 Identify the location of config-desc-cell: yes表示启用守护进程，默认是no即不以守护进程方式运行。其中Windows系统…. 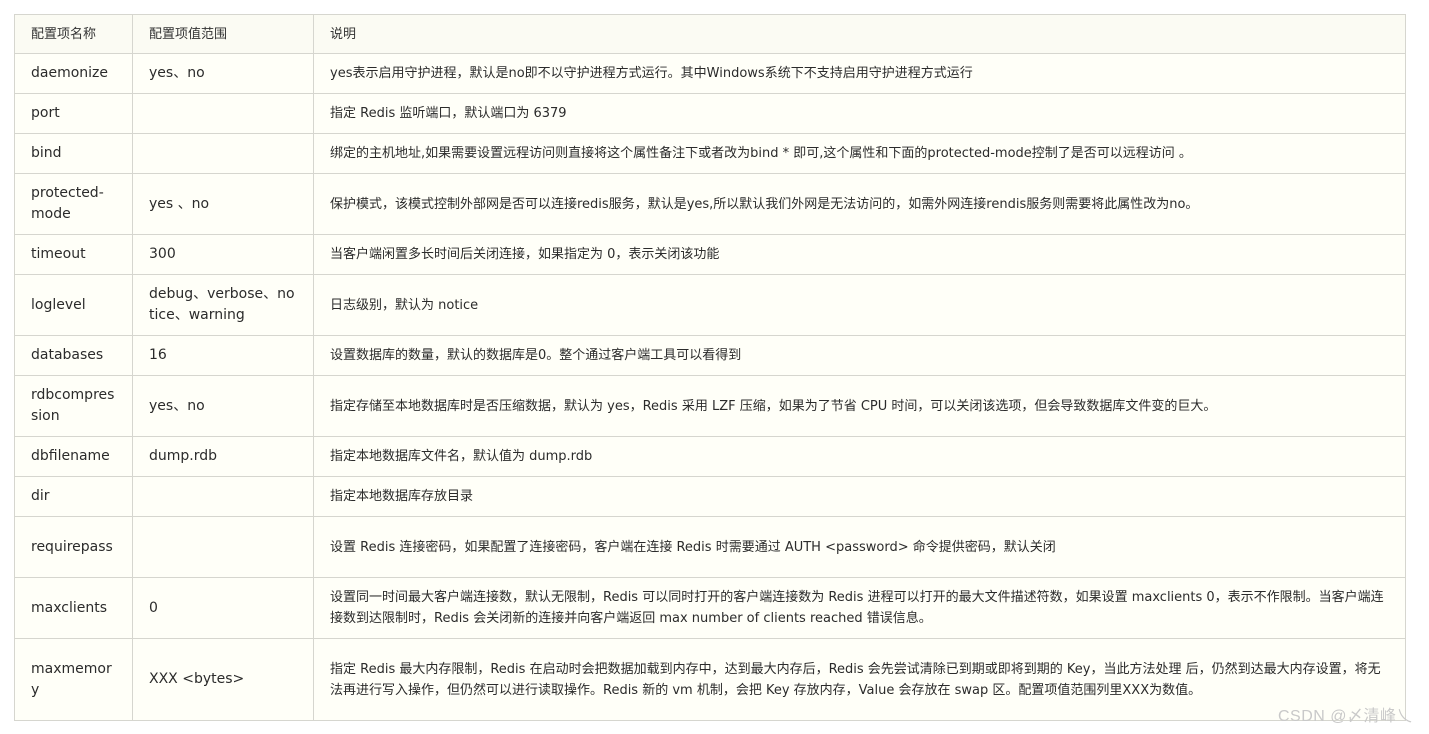
(859, 73).